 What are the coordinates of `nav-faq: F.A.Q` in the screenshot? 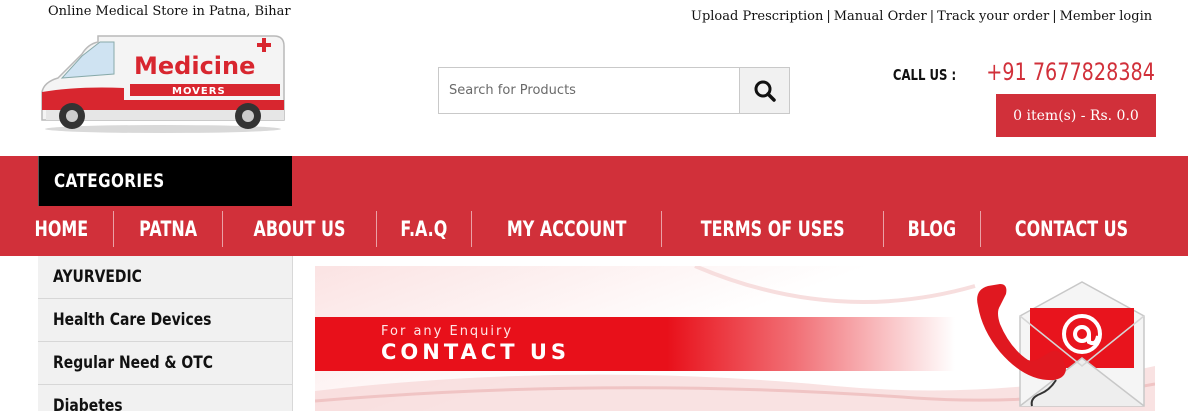 It's located at (424, 229).